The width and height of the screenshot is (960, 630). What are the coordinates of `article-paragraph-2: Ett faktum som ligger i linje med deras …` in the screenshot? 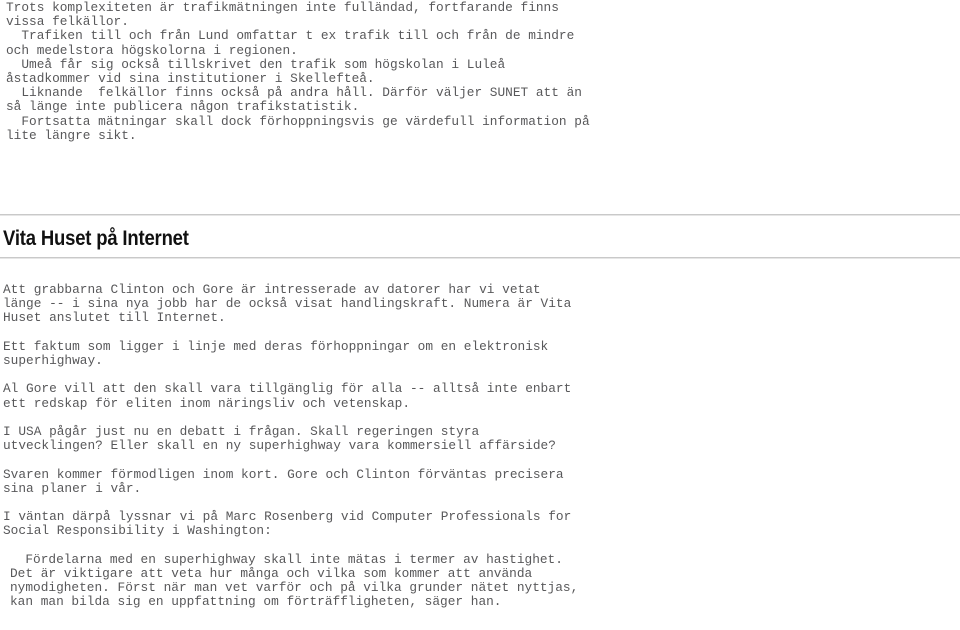 It's located at (276, 353).